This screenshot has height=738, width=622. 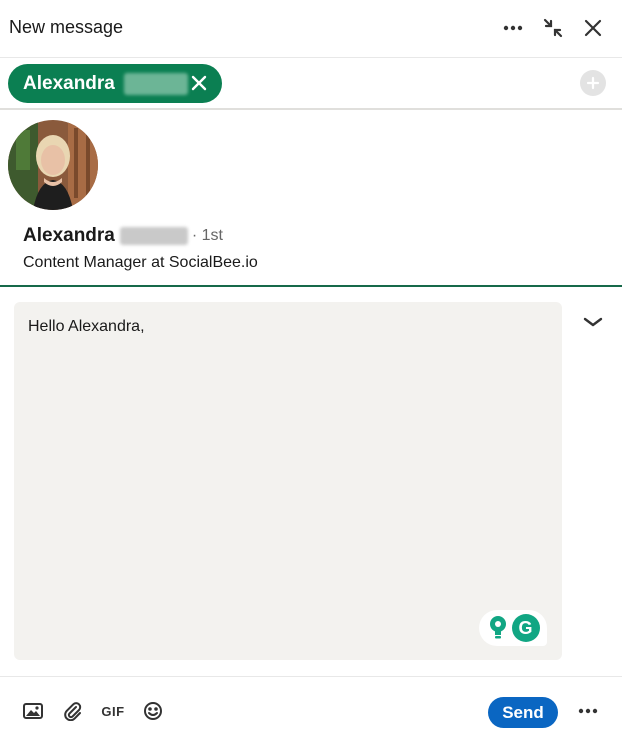 I want to click on compose-footer: GIF Send, so click(x=311, y=707).